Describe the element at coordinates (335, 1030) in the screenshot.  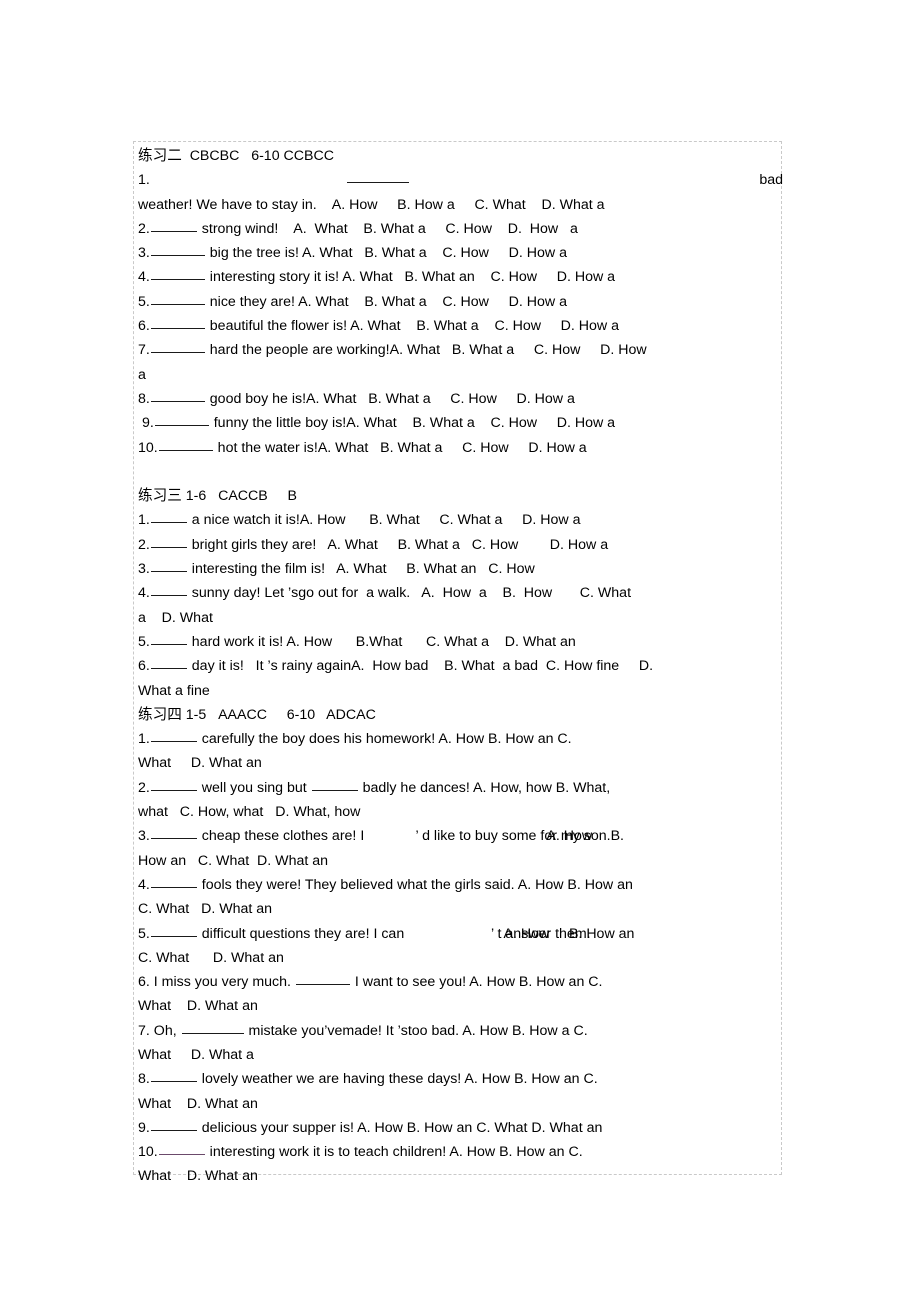
I see `overlap-base-text: ve` at that location.